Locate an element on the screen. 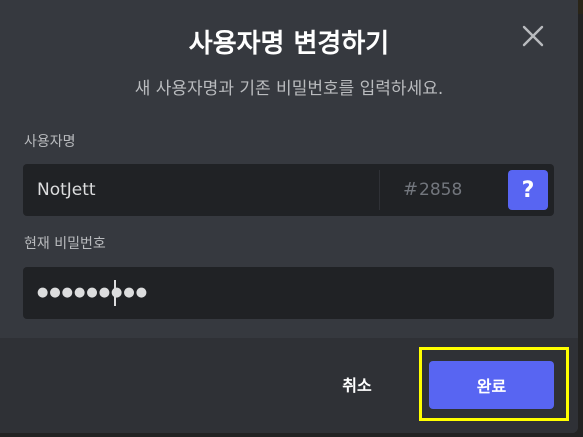 Image resolution: width=583 pixels, height=437 pixels. discriminator-help-button: ? is located at coordinates (528, 190).